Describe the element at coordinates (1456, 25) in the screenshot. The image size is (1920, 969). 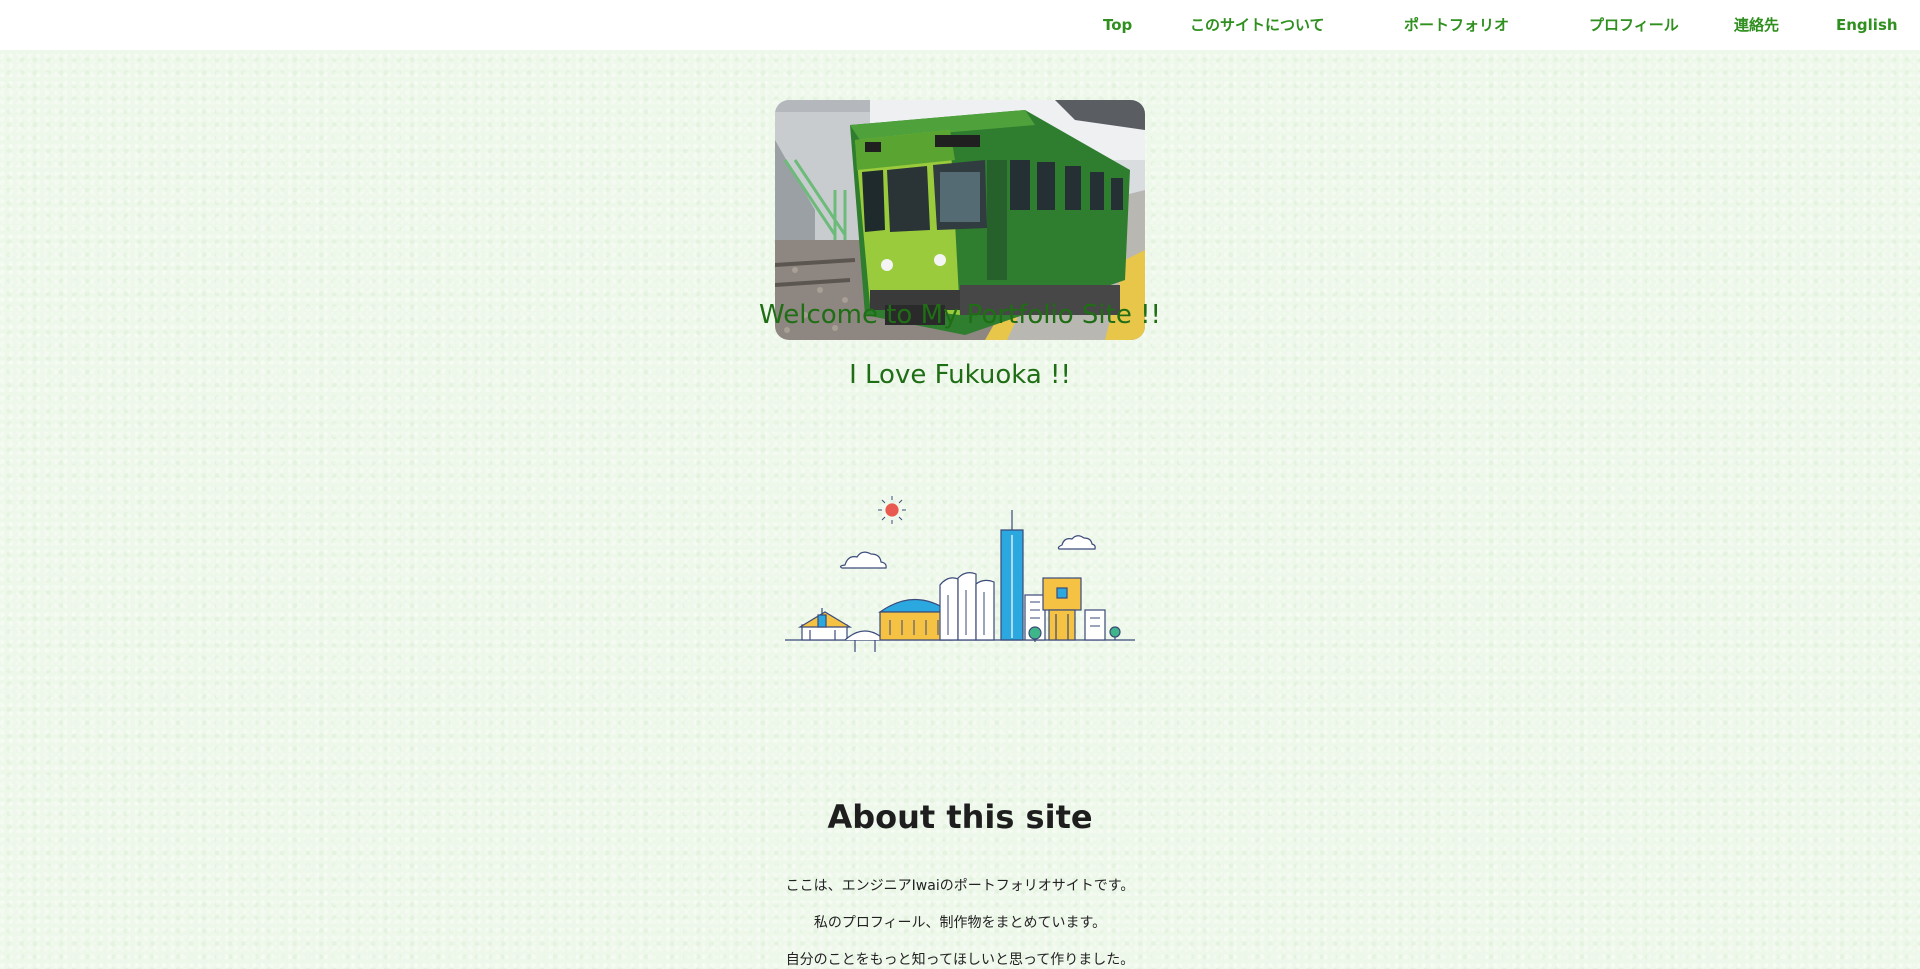
I see `nav-link-portfolio: ポートフォリオ` at that location.